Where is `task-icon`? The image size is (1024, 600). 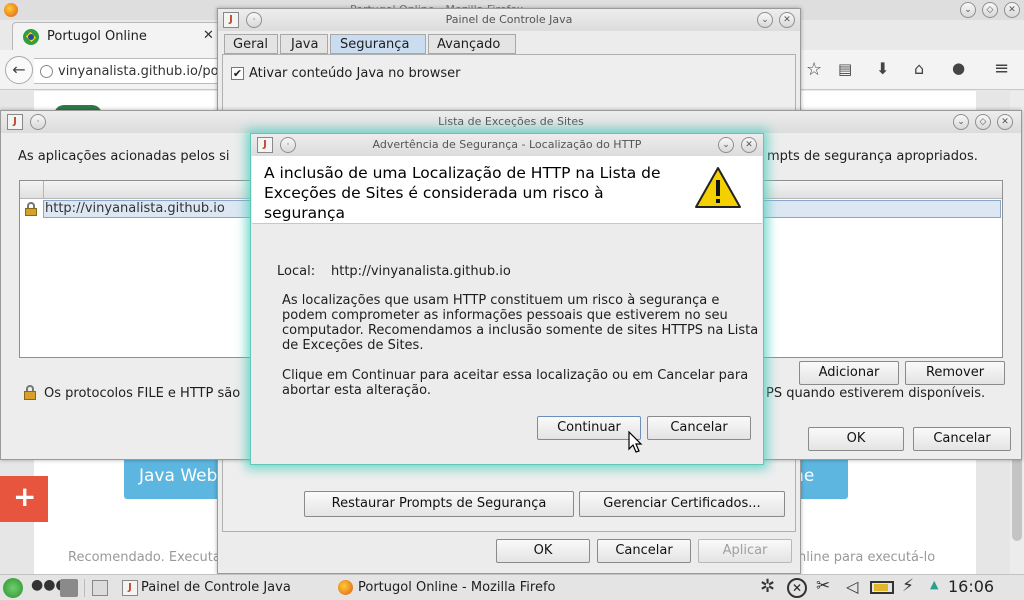
task-icon is located at coordinates (100, 588).